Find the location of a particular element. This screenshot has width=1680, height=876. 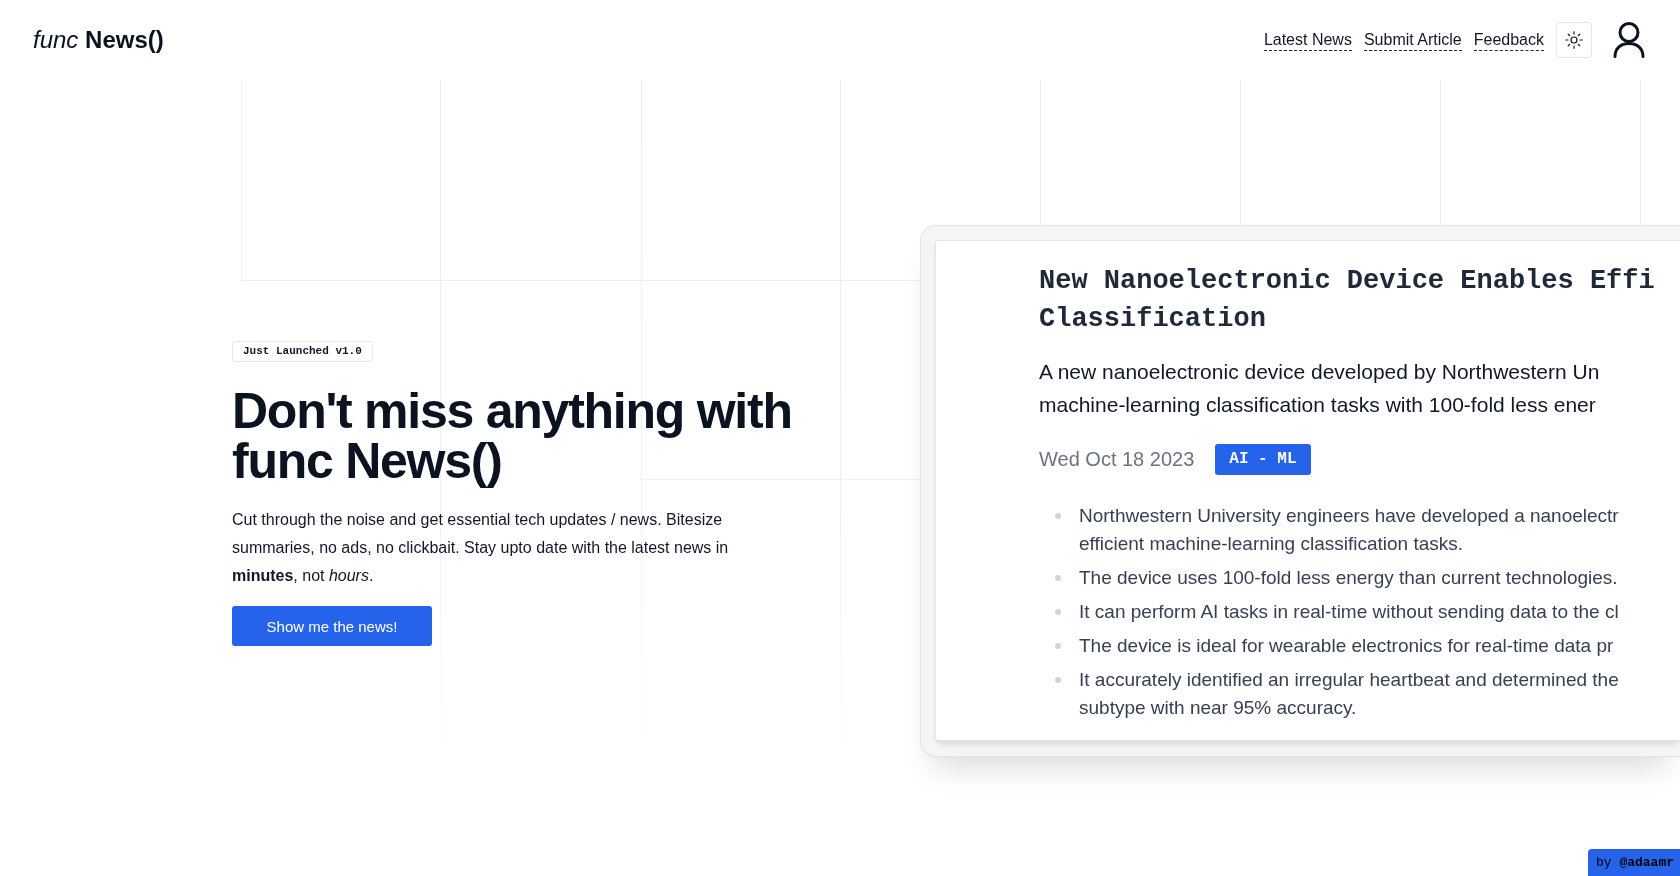

author-credit-link: by @adaamr is located at coordinates (1634, 862).